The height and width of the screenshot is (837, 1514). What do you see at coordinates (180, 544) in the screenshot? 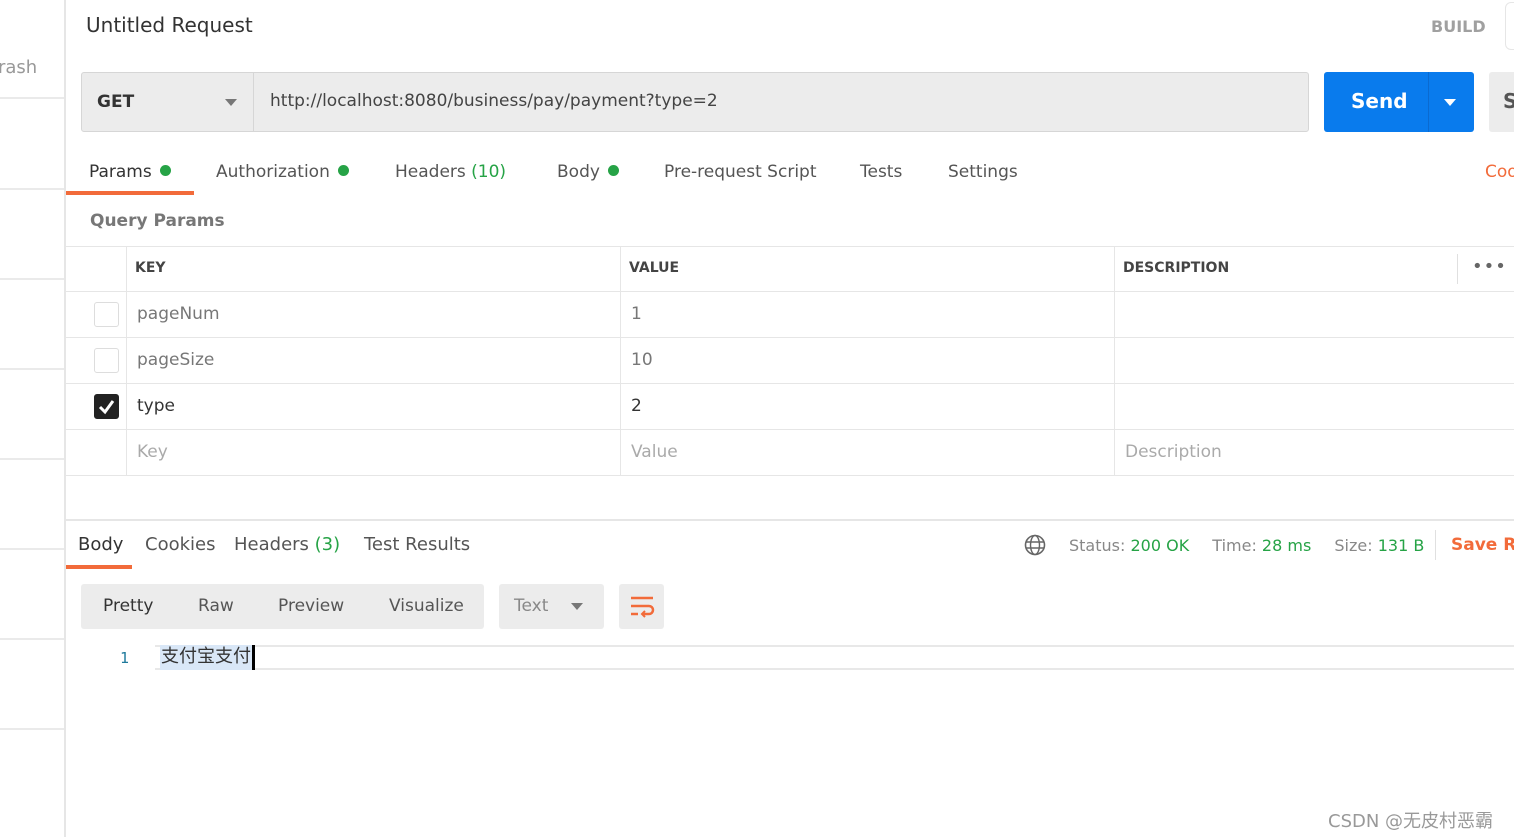
I see `response-tab-cookies: Cookies` at bounding box center [180, 544].